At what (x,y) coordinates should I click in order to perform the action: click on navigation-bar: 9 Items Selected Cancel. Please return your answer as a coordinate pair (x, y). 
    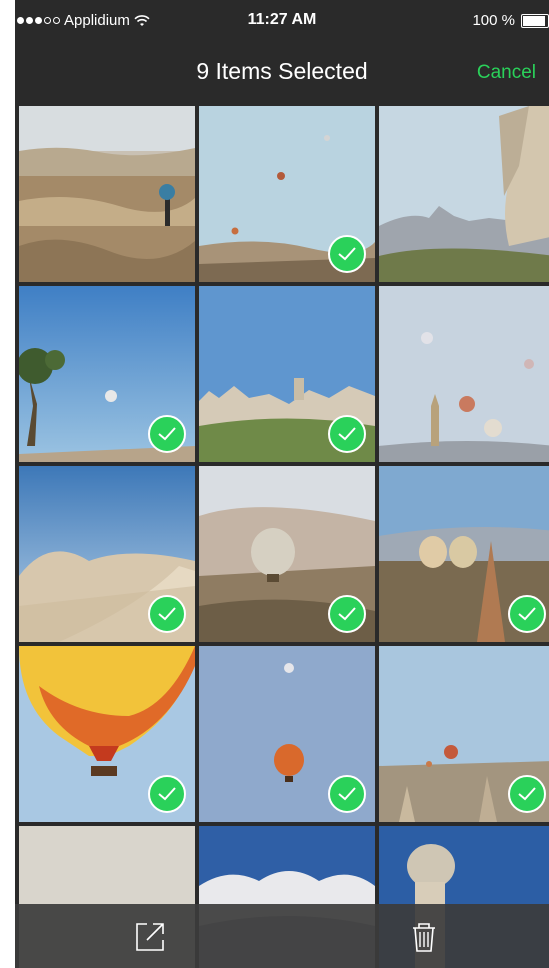
    Looking at the image, I should click on (282, 72).